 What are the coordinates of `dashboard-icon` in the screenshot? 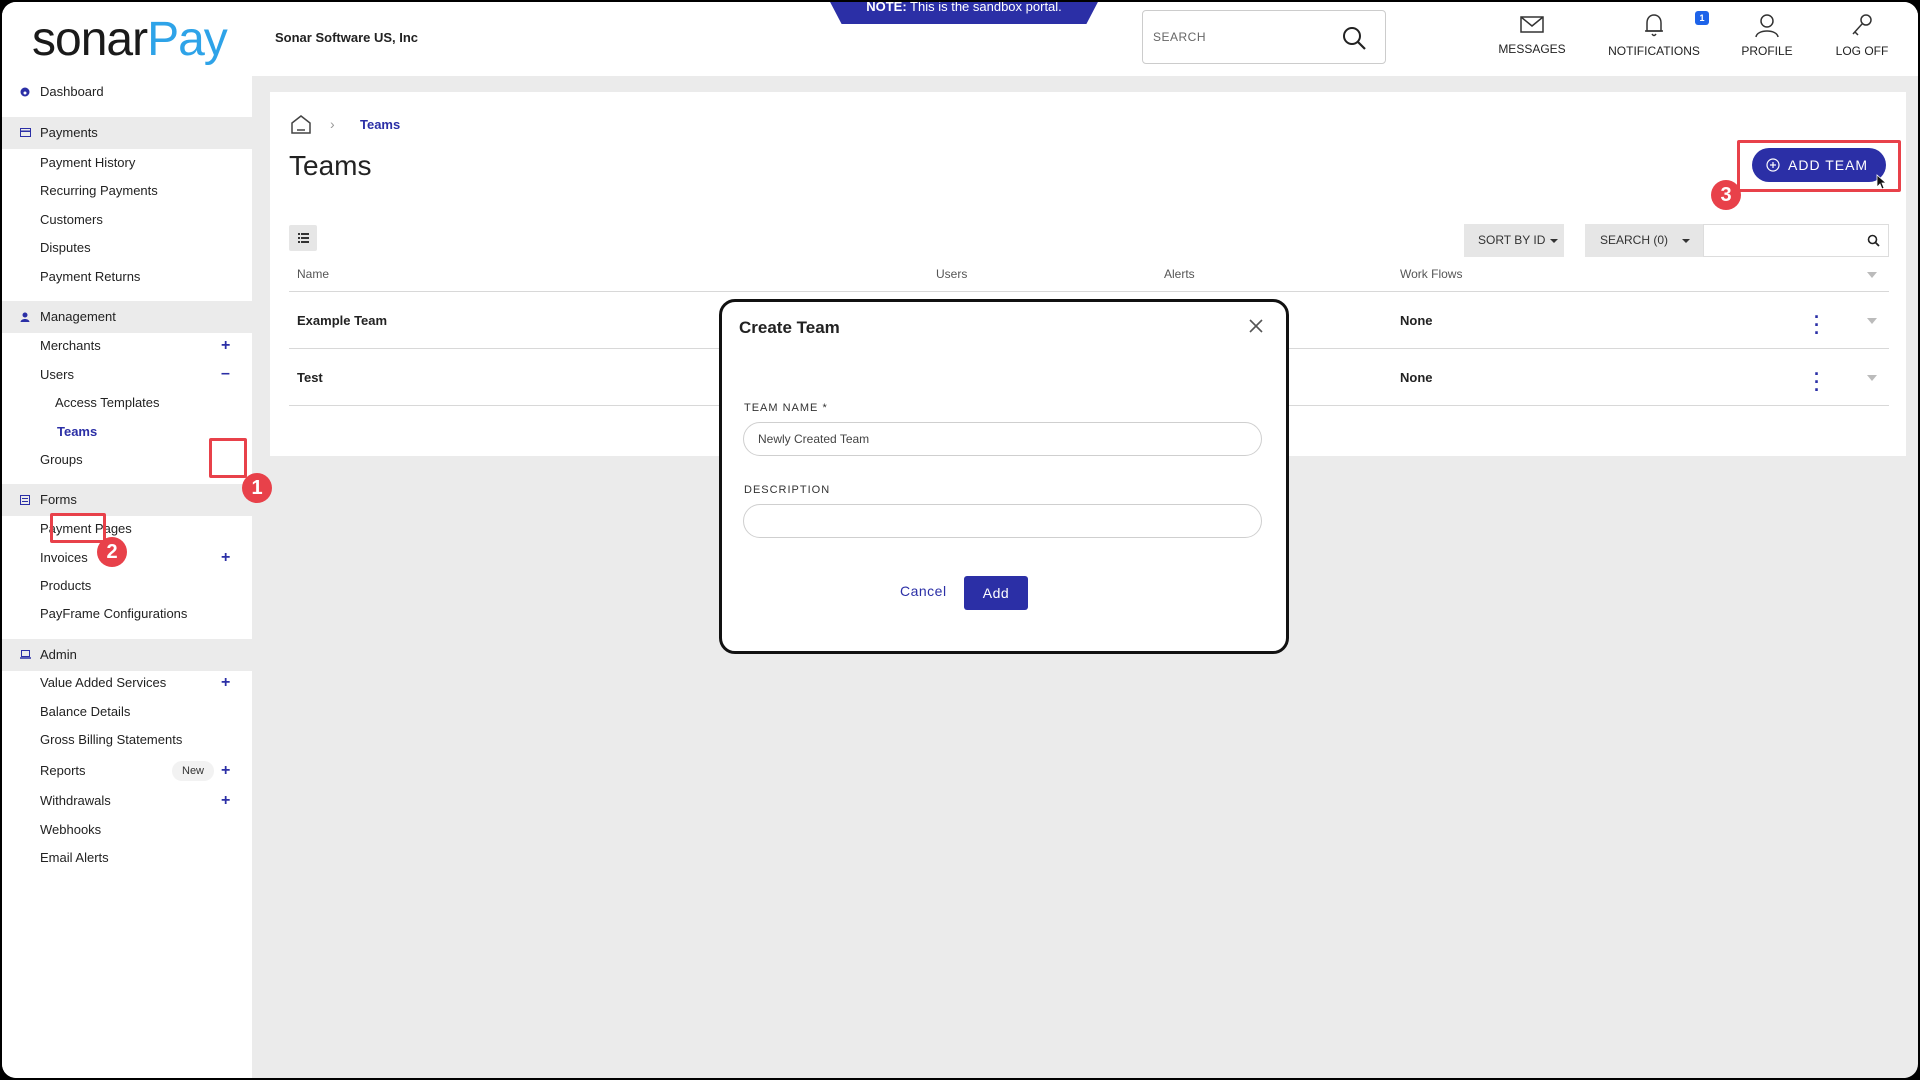 It's located at (25, 92).